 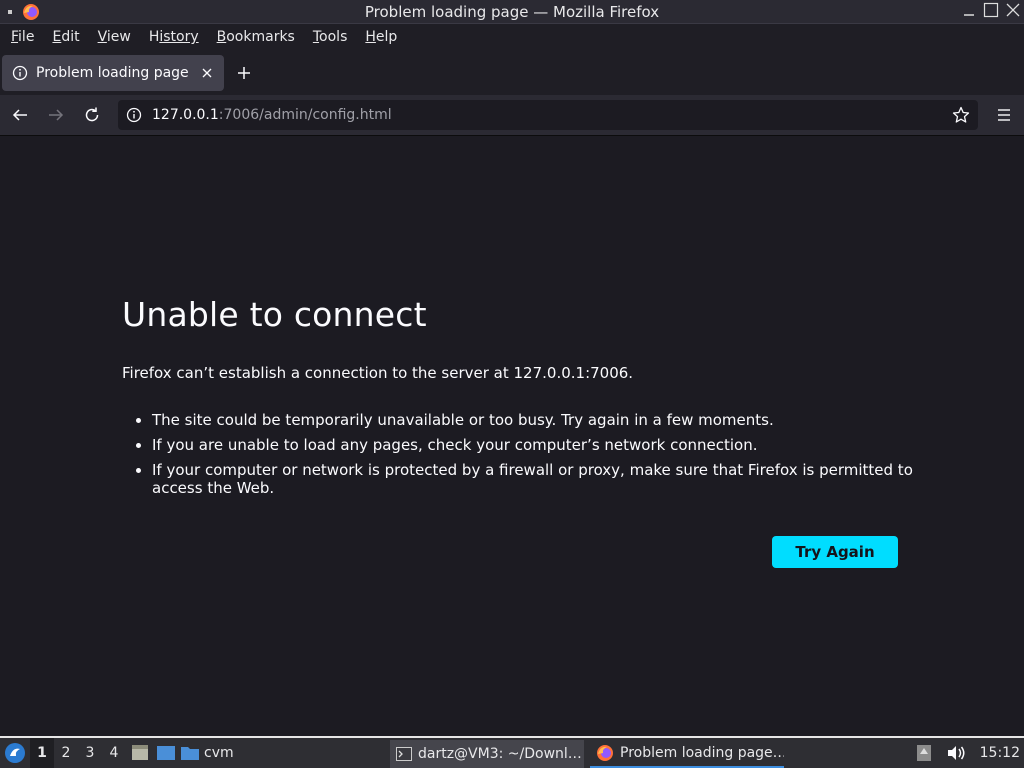 I want to click on tab-title: Problem loading page, so click(x=112, y=72).